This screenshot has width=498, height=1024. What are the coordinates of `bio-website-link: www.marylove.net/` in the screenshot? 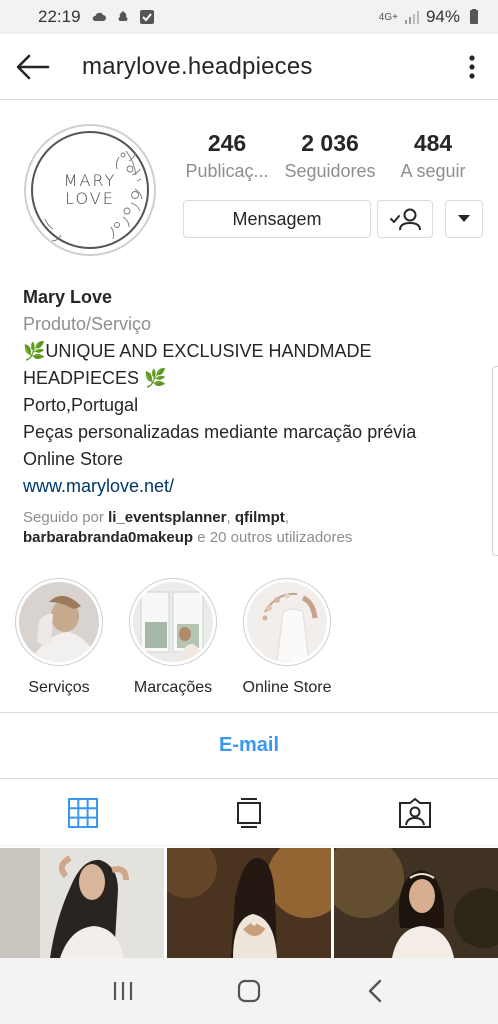 It's located at (253, 486).